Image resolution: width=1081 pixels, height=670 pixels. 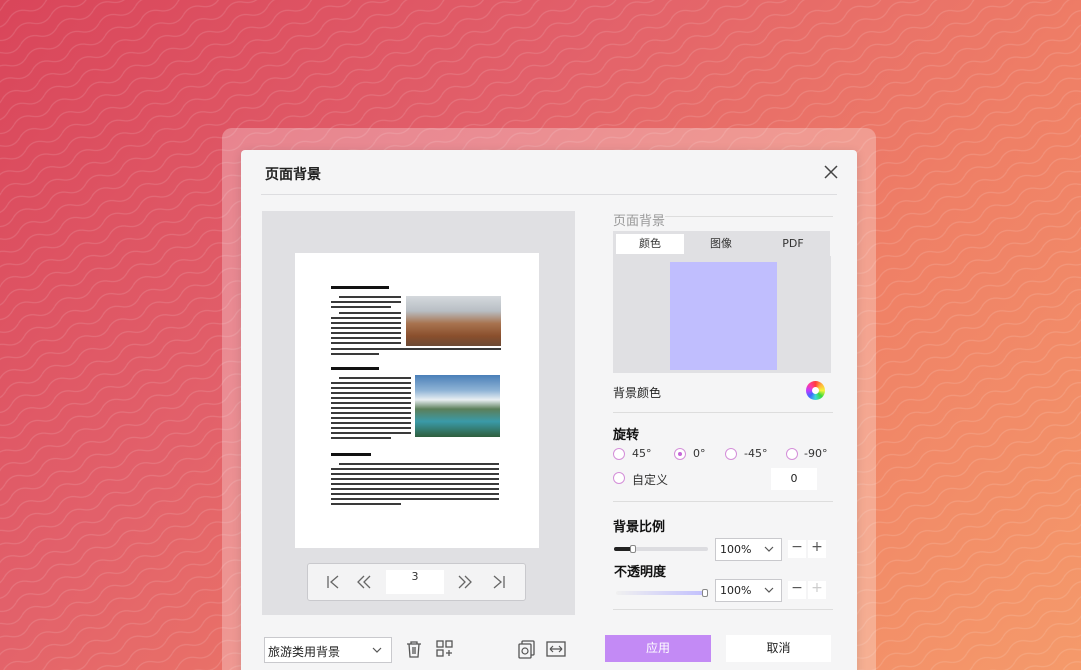 I want to click on scale-increase-button: +, so click(x=817, y=549).